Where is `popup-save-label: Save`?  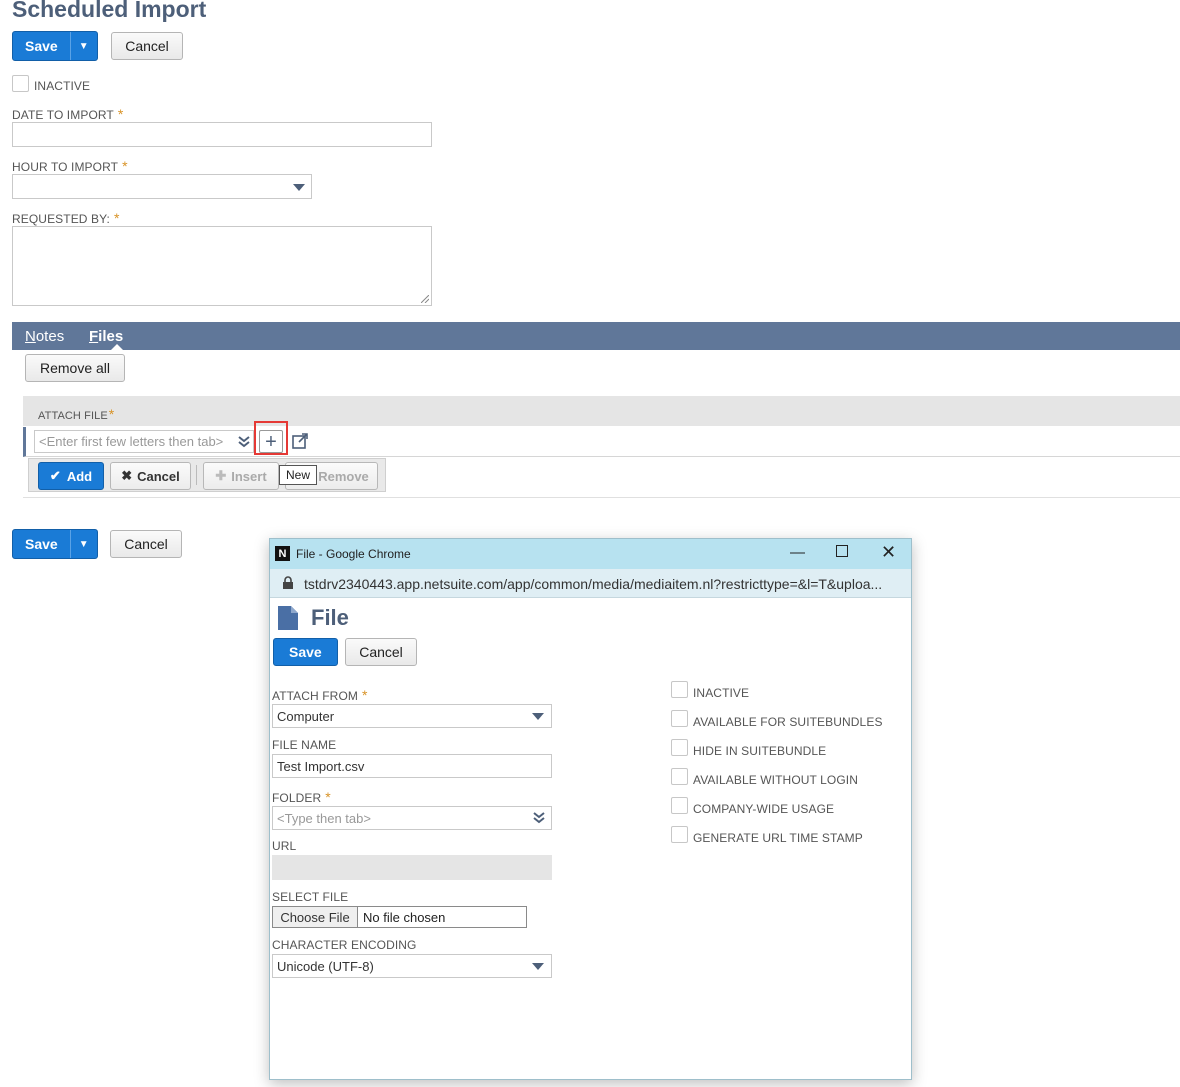 popup-save-label: Save is located at coordinates (305, 652).